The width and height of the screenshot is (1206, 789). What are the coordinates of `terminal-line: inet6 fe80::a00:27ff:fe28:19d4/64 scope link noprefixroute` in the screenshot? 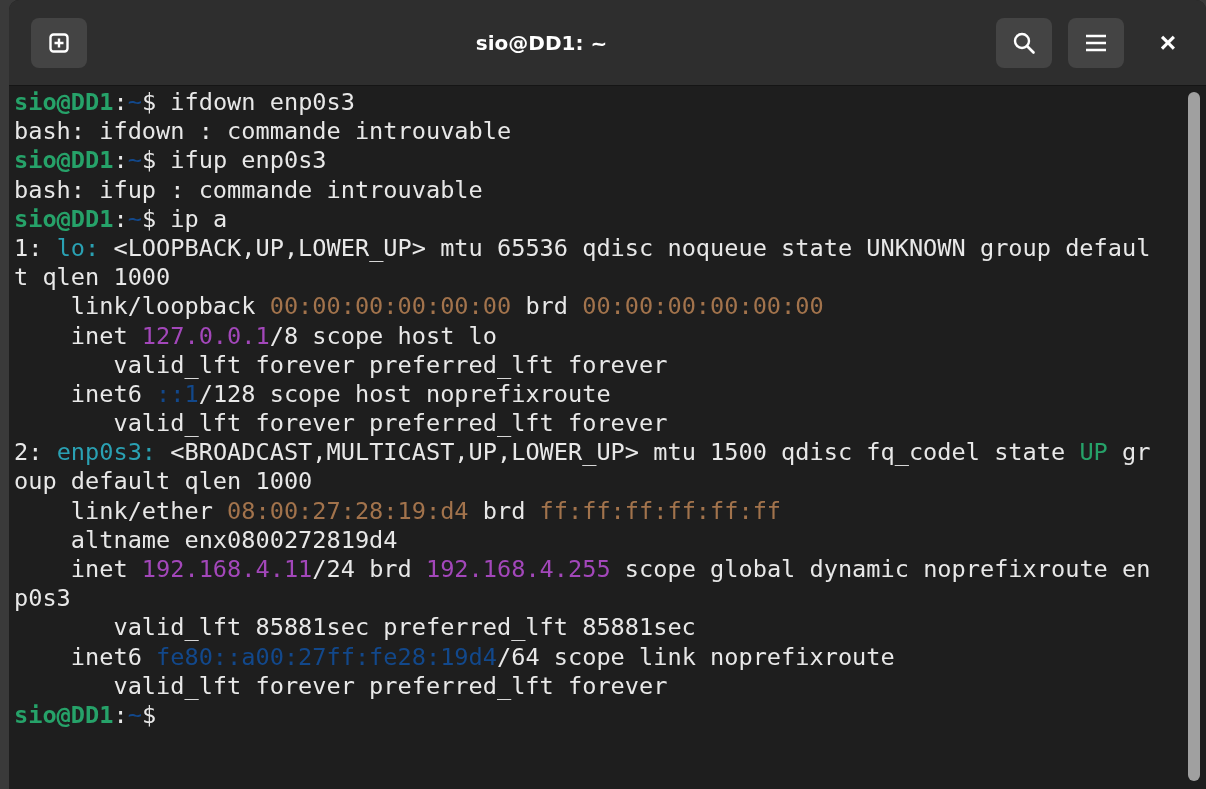 It's located at (482, 656).